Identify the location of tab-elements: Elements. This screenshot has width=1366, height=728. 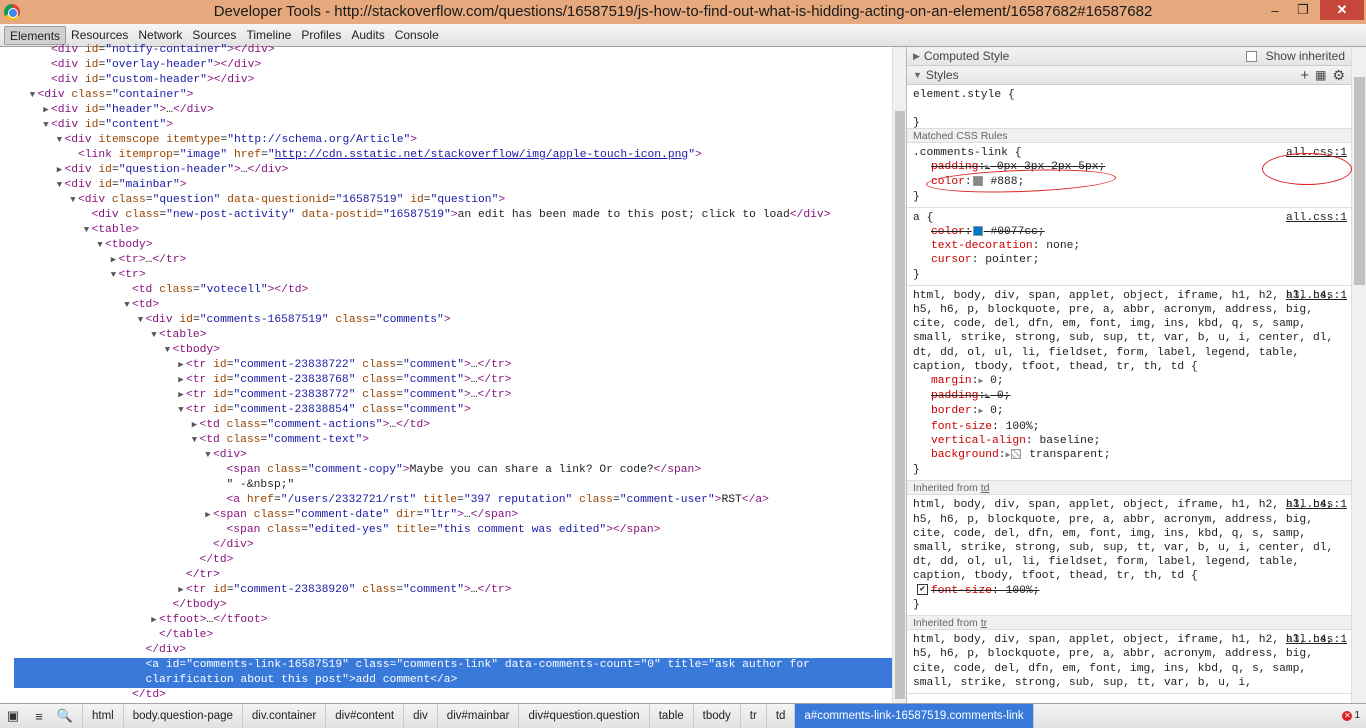
(35, 35).